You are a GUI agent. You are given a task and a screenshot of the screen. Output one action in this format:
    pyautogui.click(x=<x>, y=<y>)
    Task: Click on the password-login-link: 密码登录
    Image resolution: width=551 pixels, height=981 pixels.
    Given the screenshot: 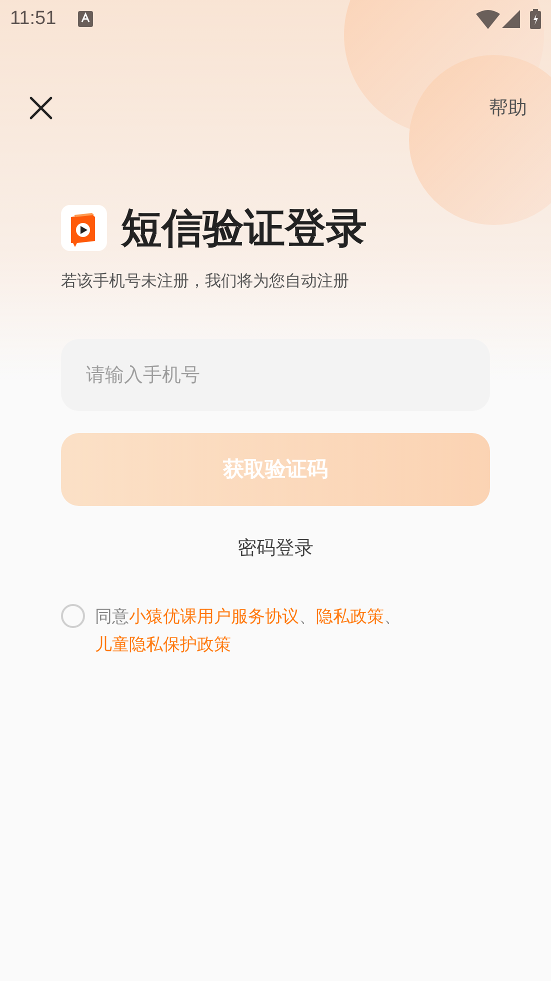 What is the action you would take?
    pyautogui.click(x=276, y=548)
    